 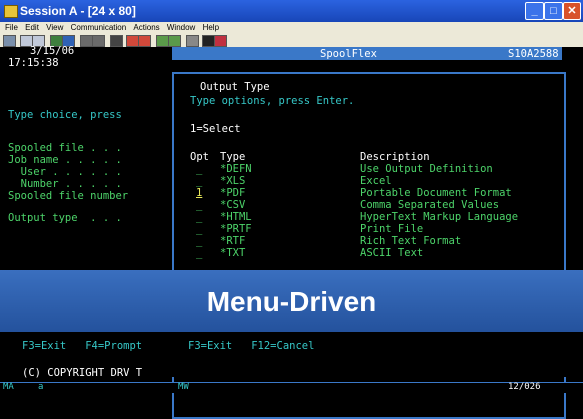 I want to click on label-output-type: Output type . . ., so click(x=65, y=218).